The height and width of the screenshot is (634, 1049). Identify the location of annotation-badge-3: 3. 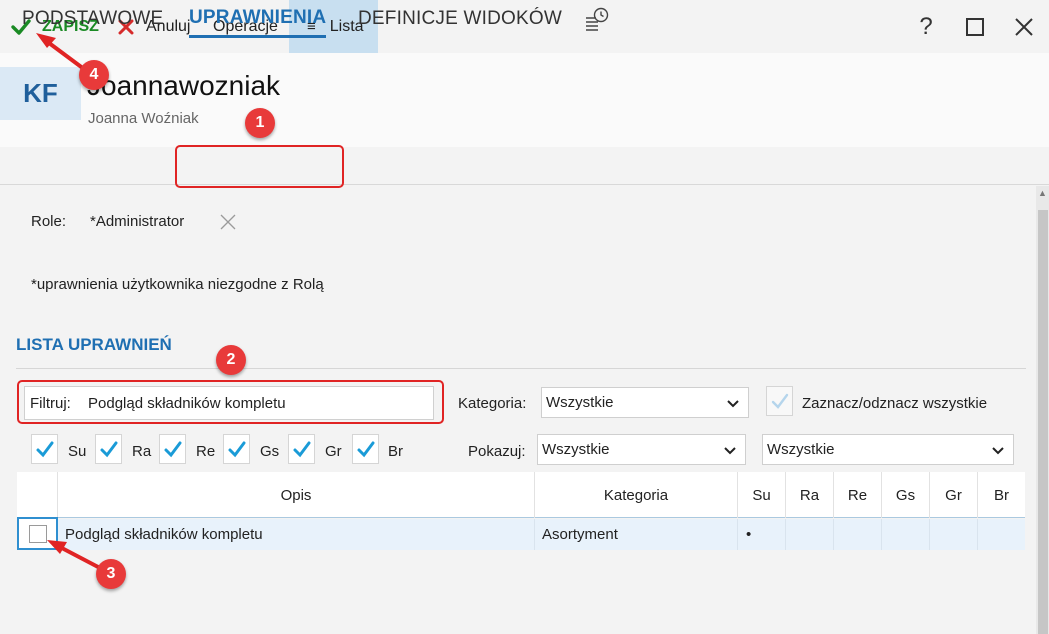
(111, 574).